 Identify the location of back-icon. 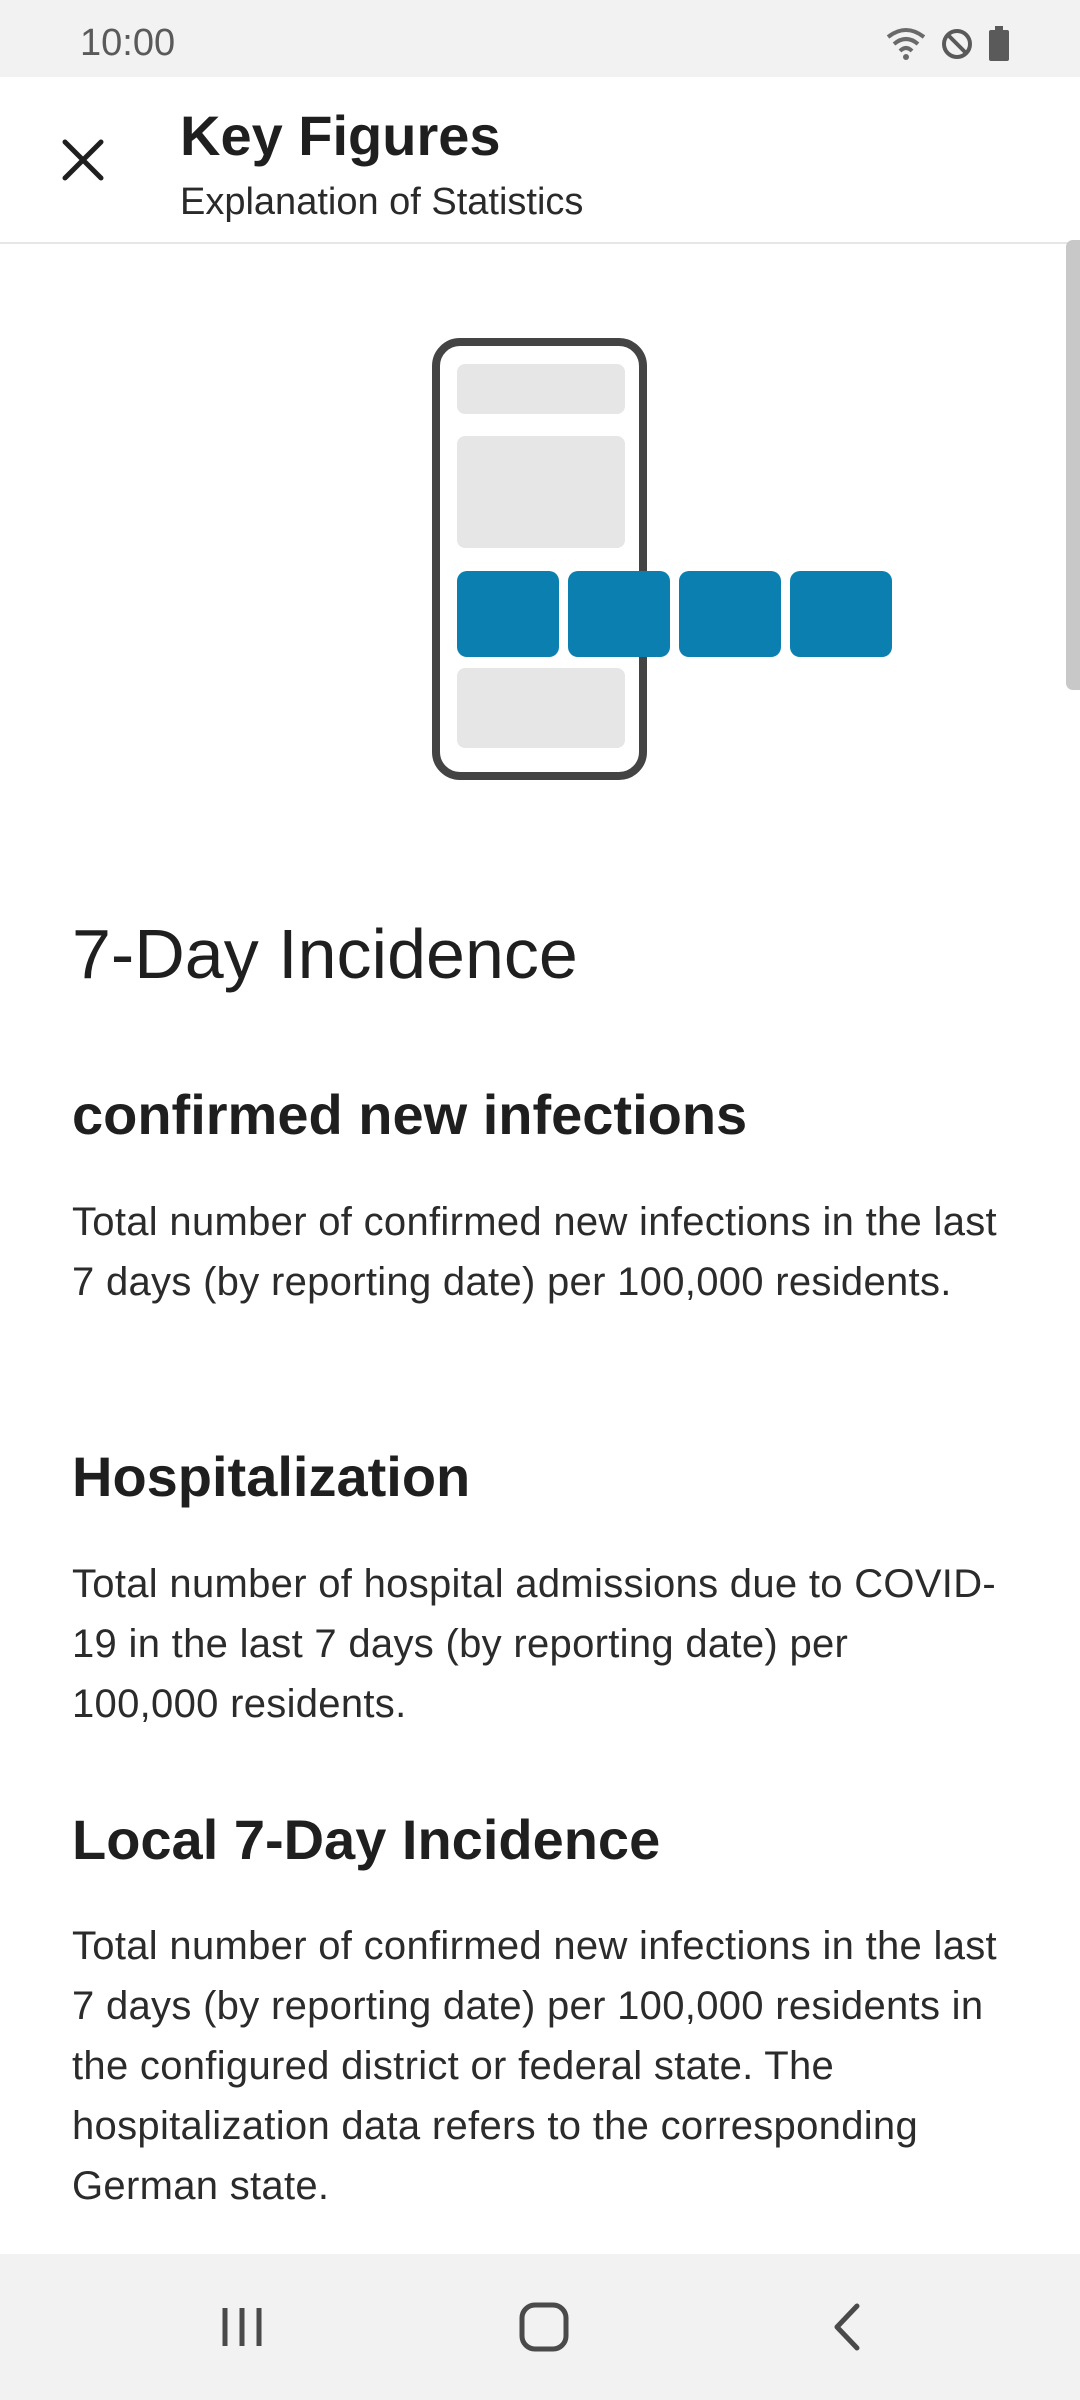
(847, 2329).